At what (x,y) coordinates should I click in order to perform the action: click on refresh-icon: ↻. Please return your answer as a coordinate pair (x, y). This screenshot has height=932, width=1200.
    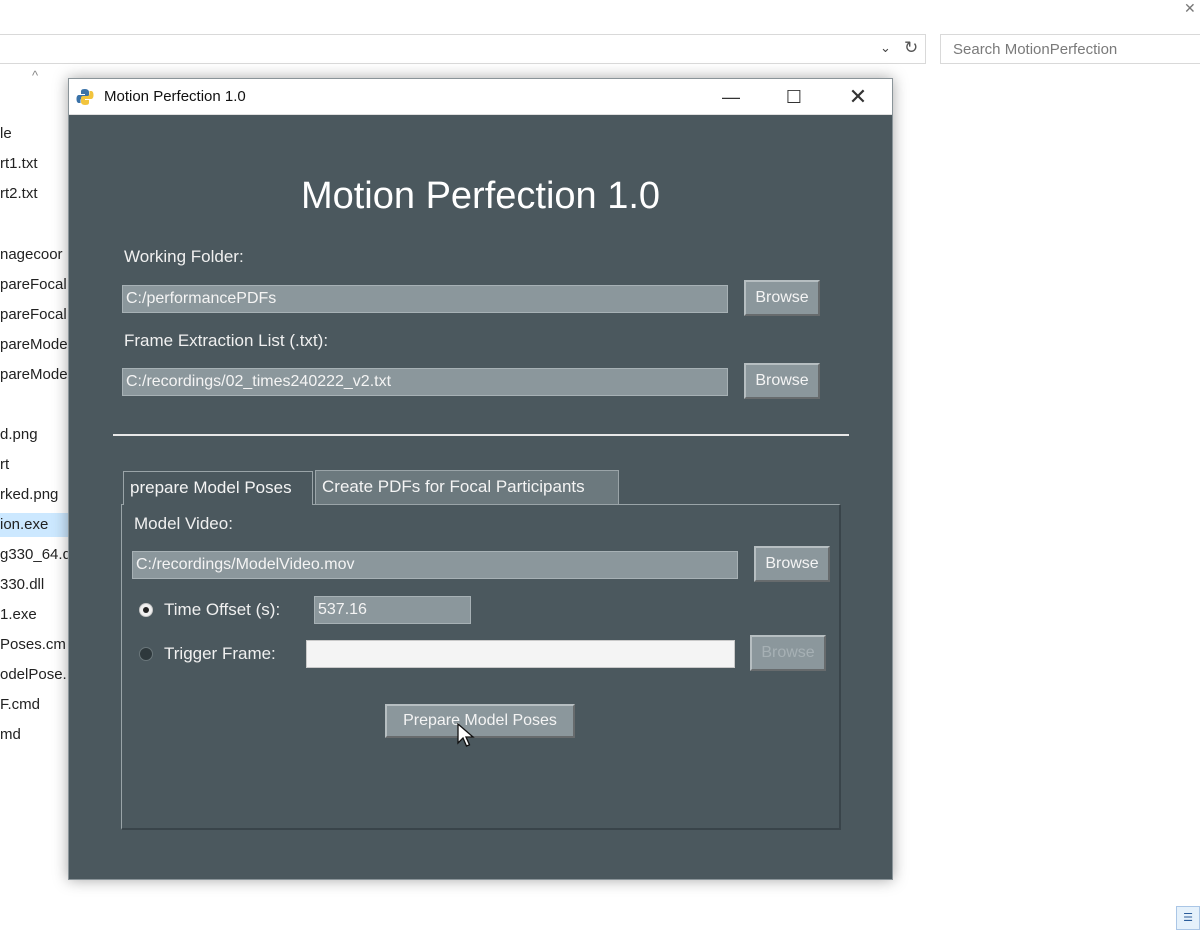
    Looking at the image, I should click on (911, 48).